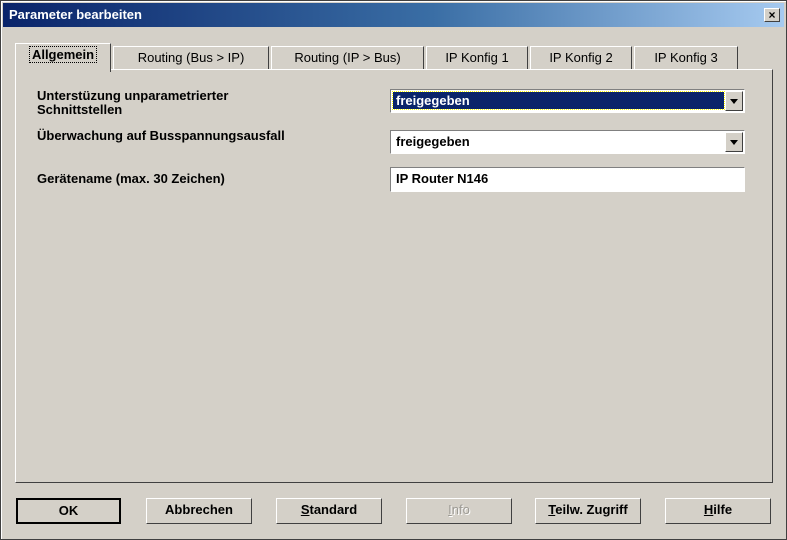 The height and width of the screenshot is (540, 787). I want to click on close-button: ×, so click(772, 15).